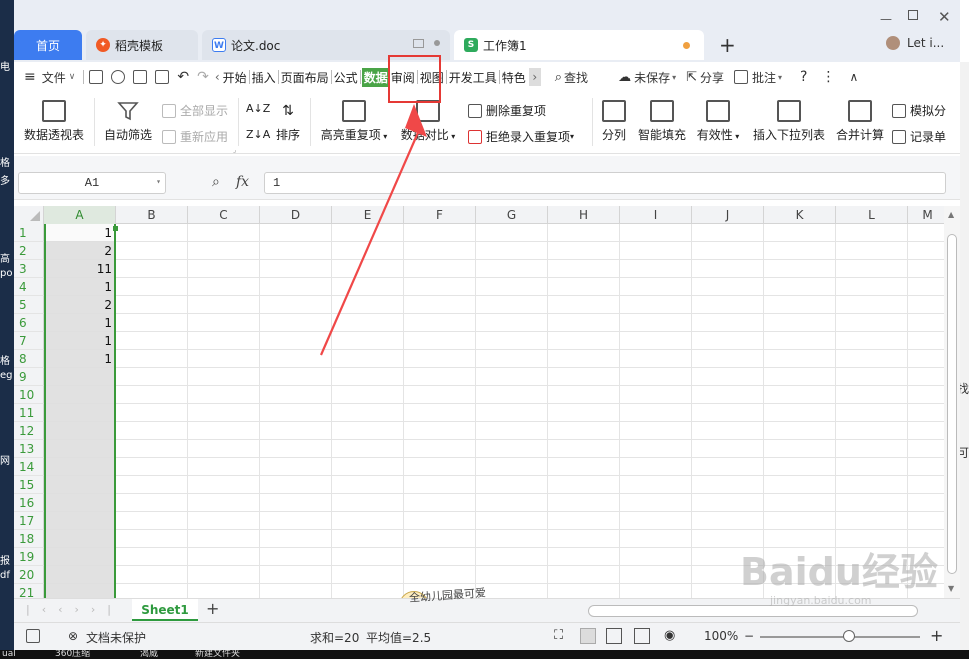 The image size is (969, 659). I want to click on sheet-nav-icons: |‹‹››|, so click(74, 609).